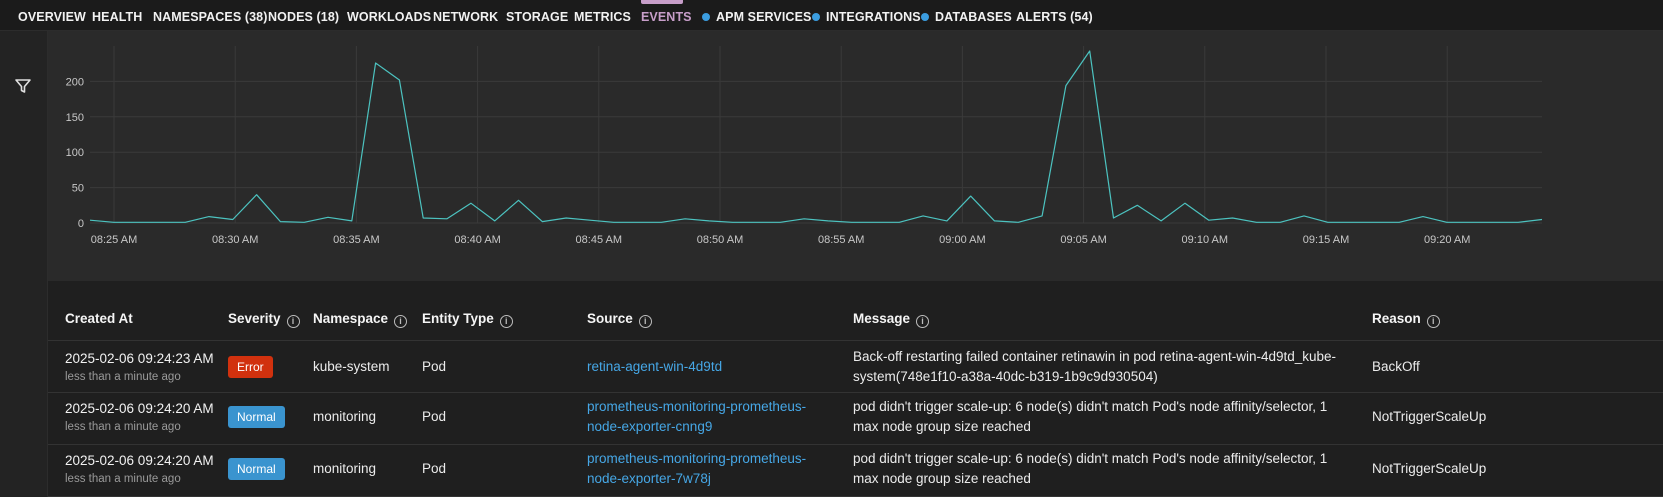 Image resolution: width=1663 pixels, height=497 pixels. I want to click on tab-apm-services: APM SERVICES, so click(756, 15).